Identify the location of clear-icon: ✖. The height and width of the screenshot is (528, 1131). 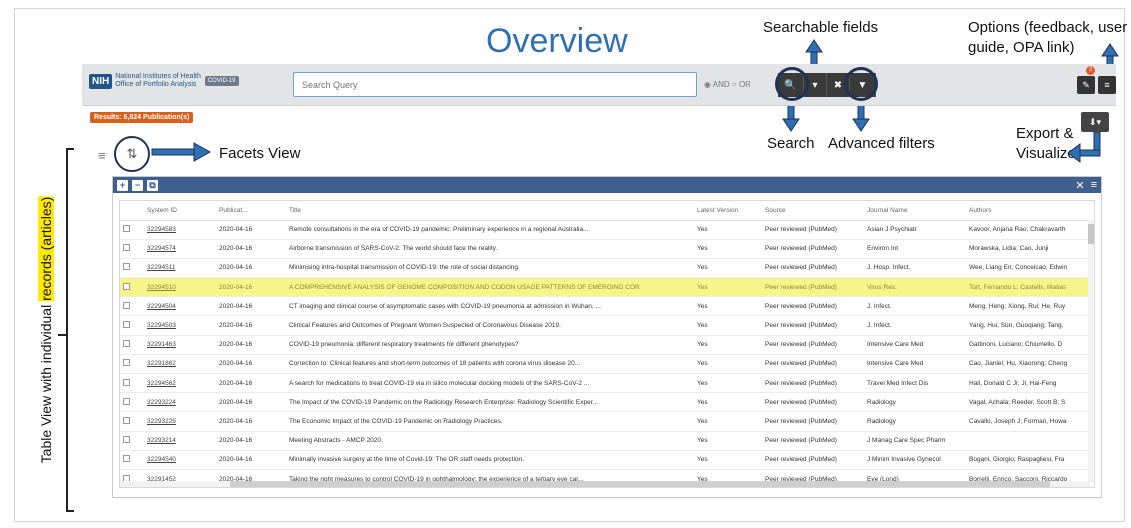
(838, 85).